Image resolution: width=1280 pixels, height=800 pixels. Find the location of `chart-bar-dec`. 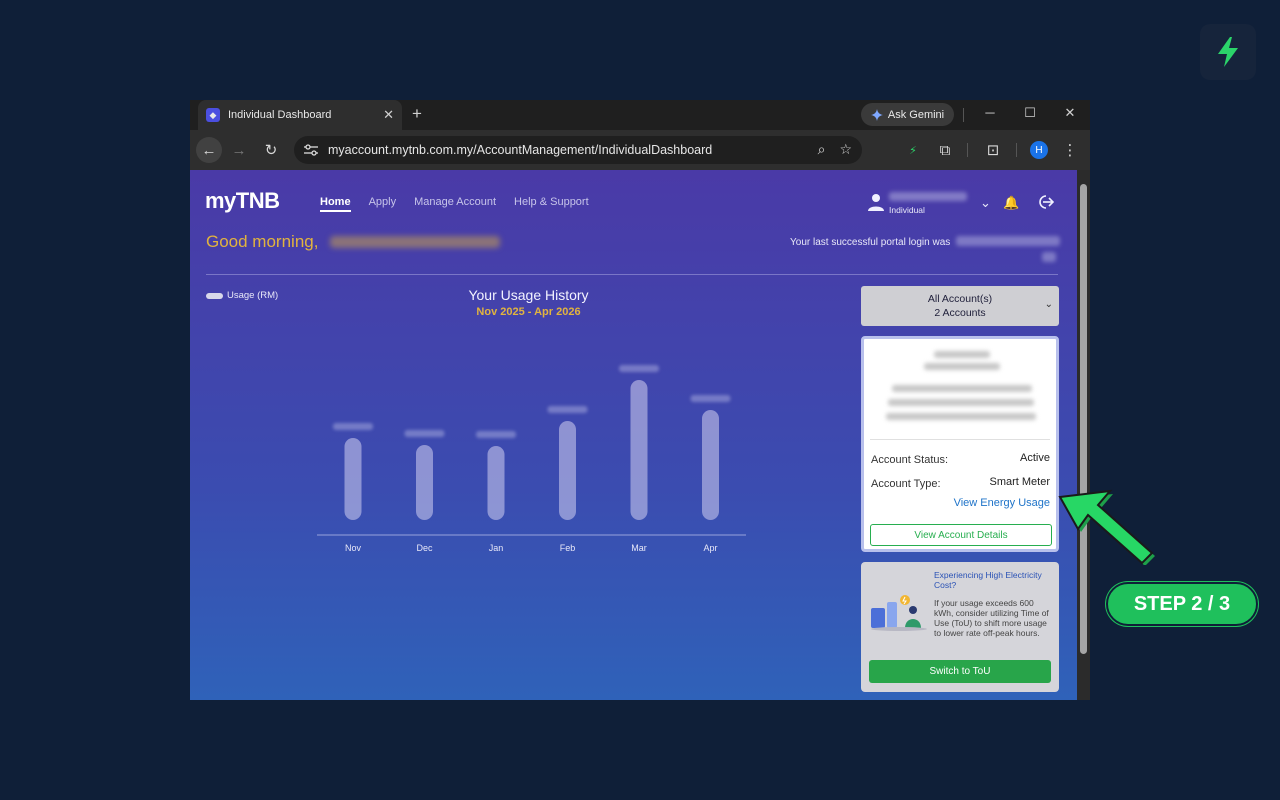

chart-bar-dec is located at coordinates (424, 482).